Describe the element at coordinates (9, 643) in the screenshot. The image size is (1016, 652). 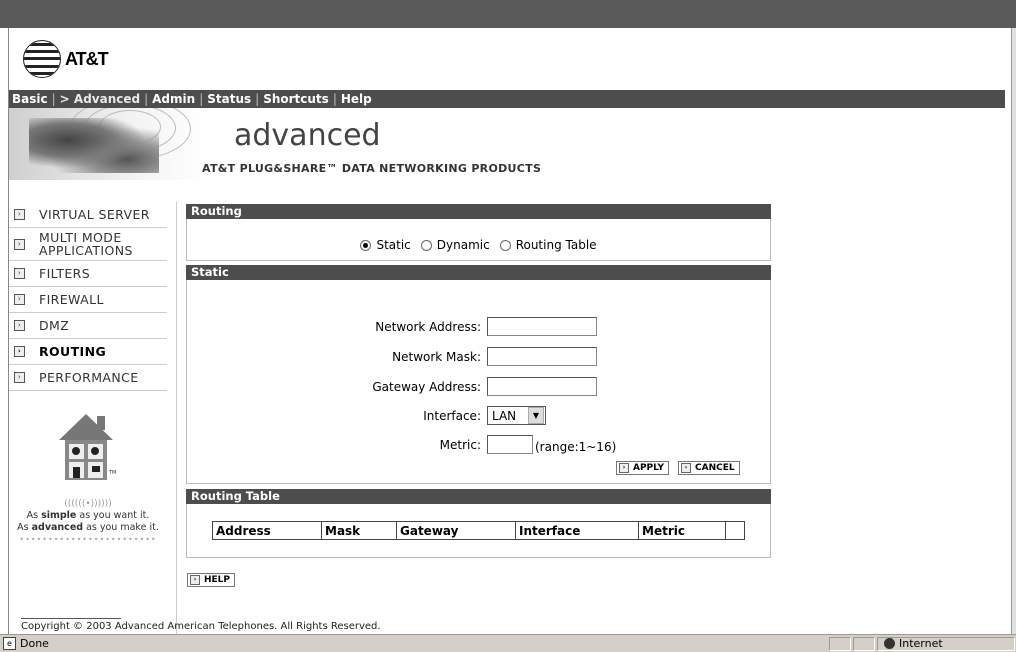
I see `page-done-icon: e` at that location.